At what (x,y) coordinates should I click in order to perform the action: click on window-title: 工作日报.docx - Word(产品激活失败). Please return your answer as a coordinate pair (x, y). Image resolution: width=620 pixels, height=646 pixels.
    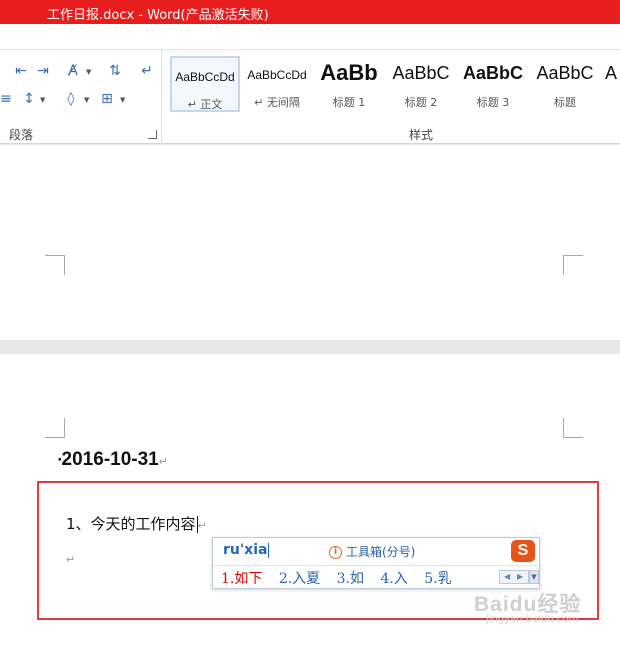
    Looking at the image, I should click on (158, 15).